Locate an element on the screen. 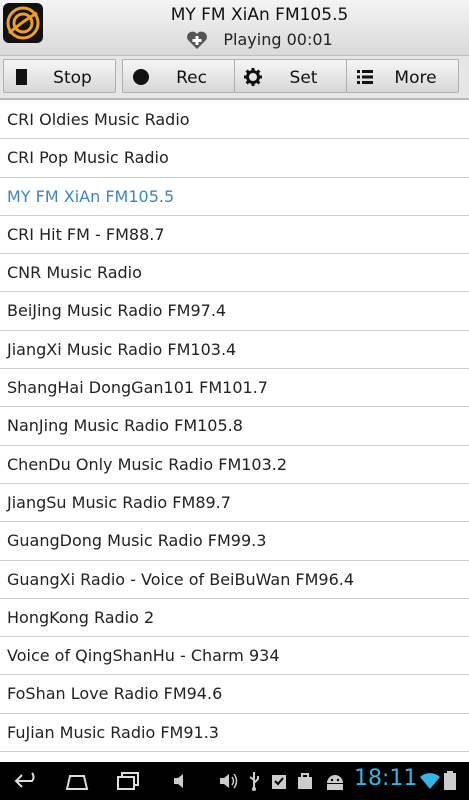 The height and width of the screenshot is (800, 469). station-item: CNR Music Radio is located at coordinates (234, 273).